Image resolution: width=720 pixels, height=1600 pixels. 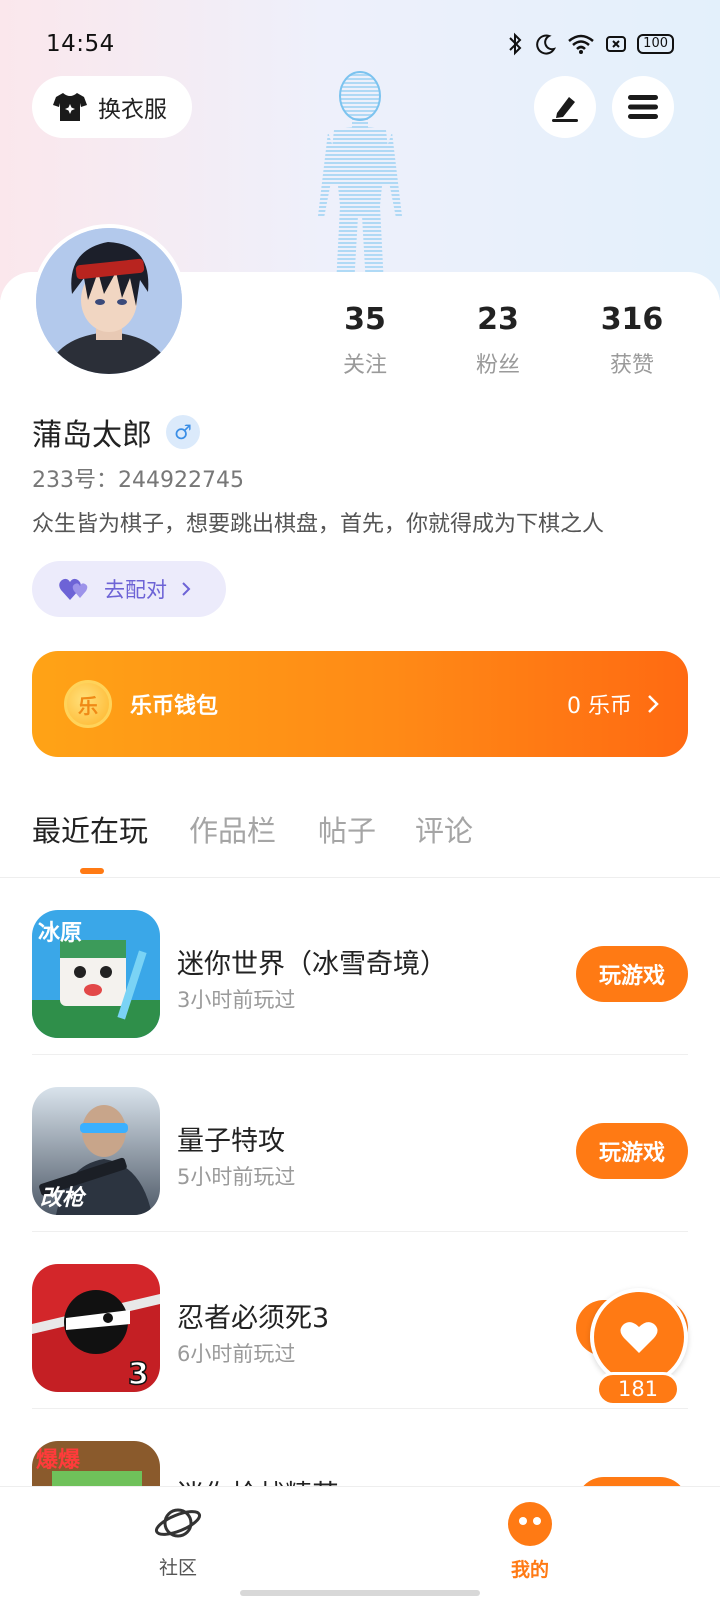 What do you see at coordinates (360, 1543) in the screenshot?
I see `bottom-navigation: 社区 我的` at bounding box center [360, 1543].